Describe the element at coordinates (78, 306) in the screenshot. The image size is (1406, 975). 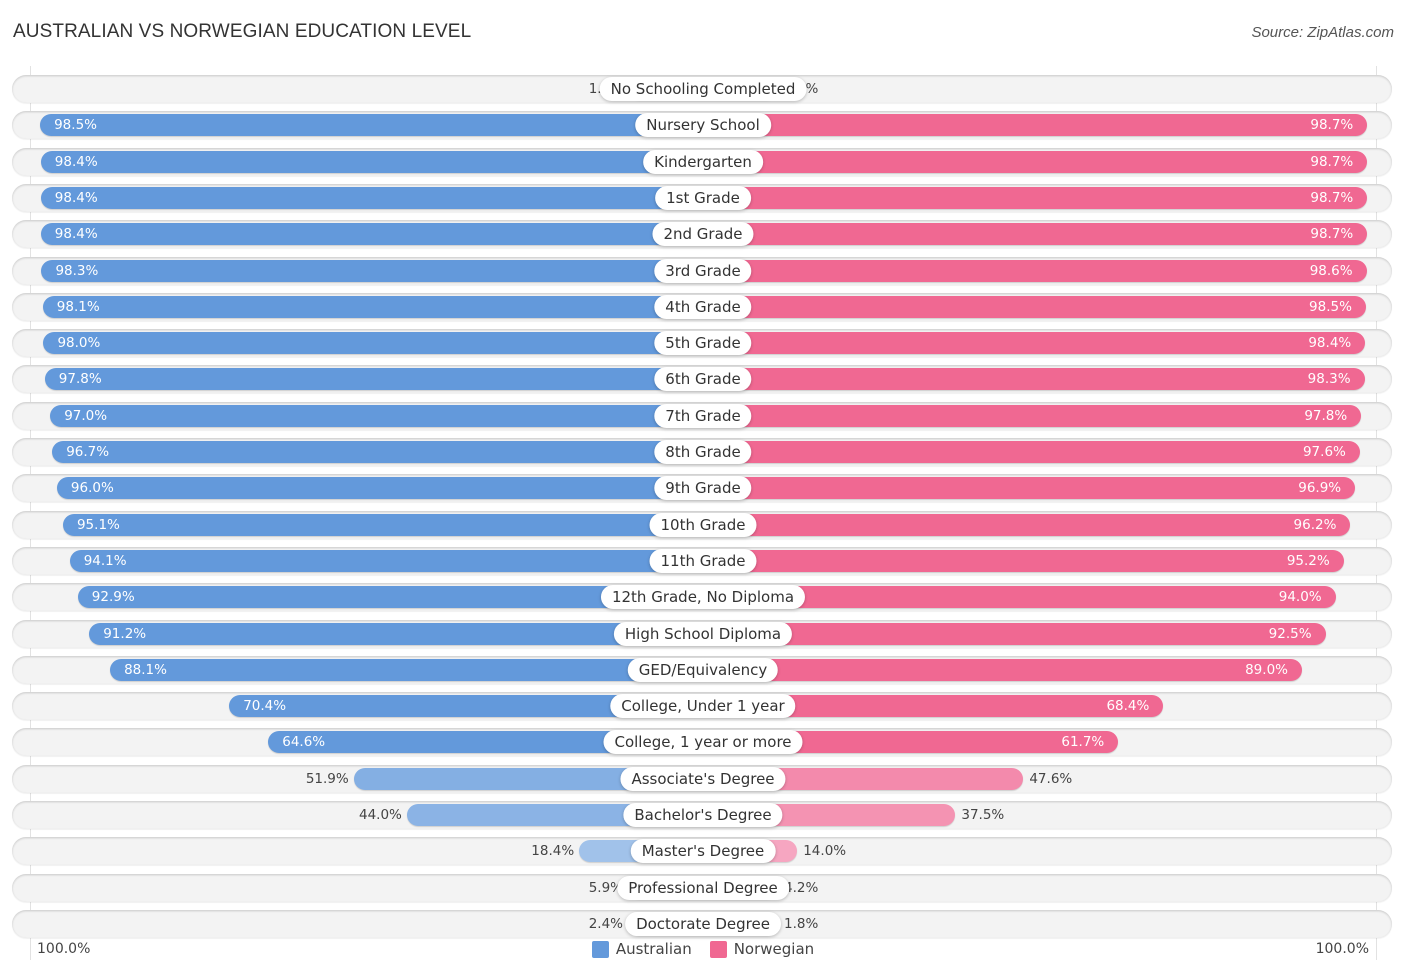
I see `value-label-australian-4th-grade: 98.1%` at that location.